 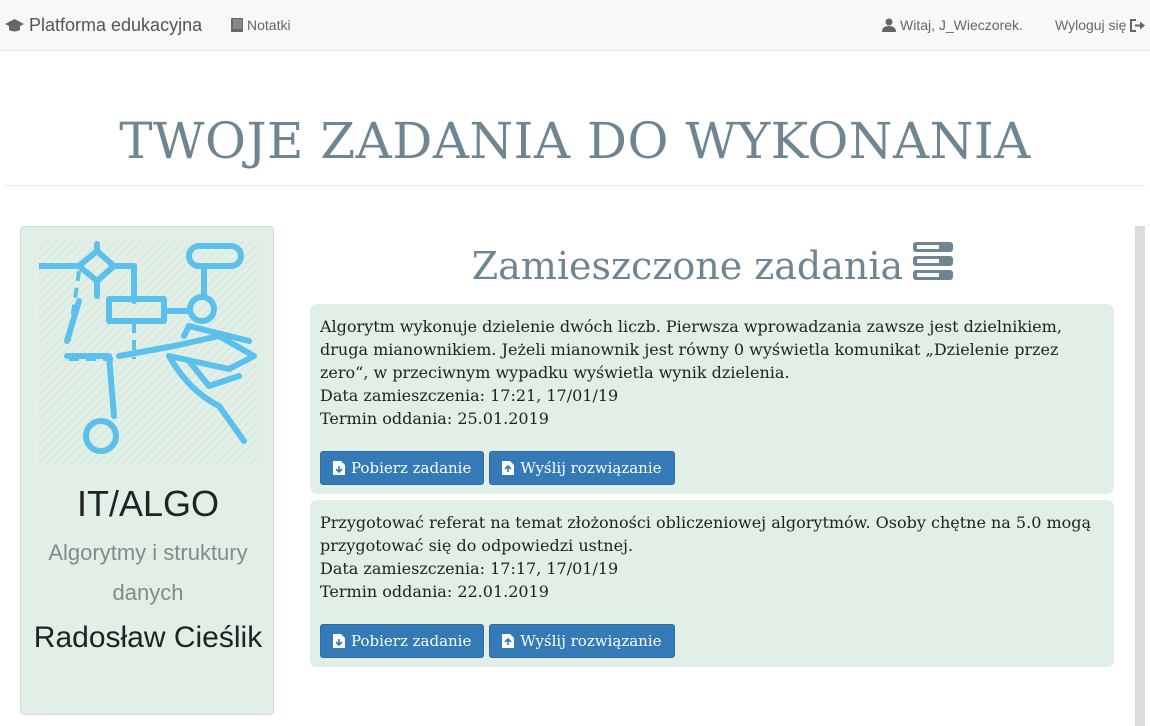 What do you see at coordinates (687, 266) in the screenshot?
I see `tasks-section-title-text: Zamieszczone zadania` at bounding box center [687, 266].